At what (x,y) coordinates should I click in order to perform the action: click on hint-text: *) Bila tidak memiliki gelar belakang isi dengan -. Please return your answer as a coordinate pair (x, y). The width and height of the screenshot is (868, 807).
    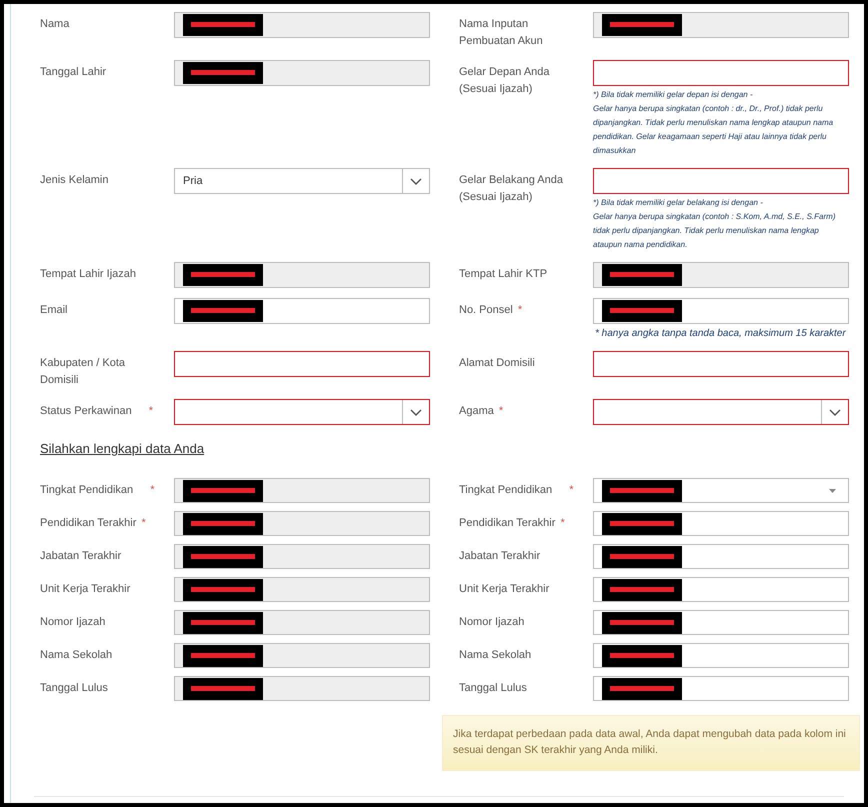
    Looking at the image, I should click on (678, 203).